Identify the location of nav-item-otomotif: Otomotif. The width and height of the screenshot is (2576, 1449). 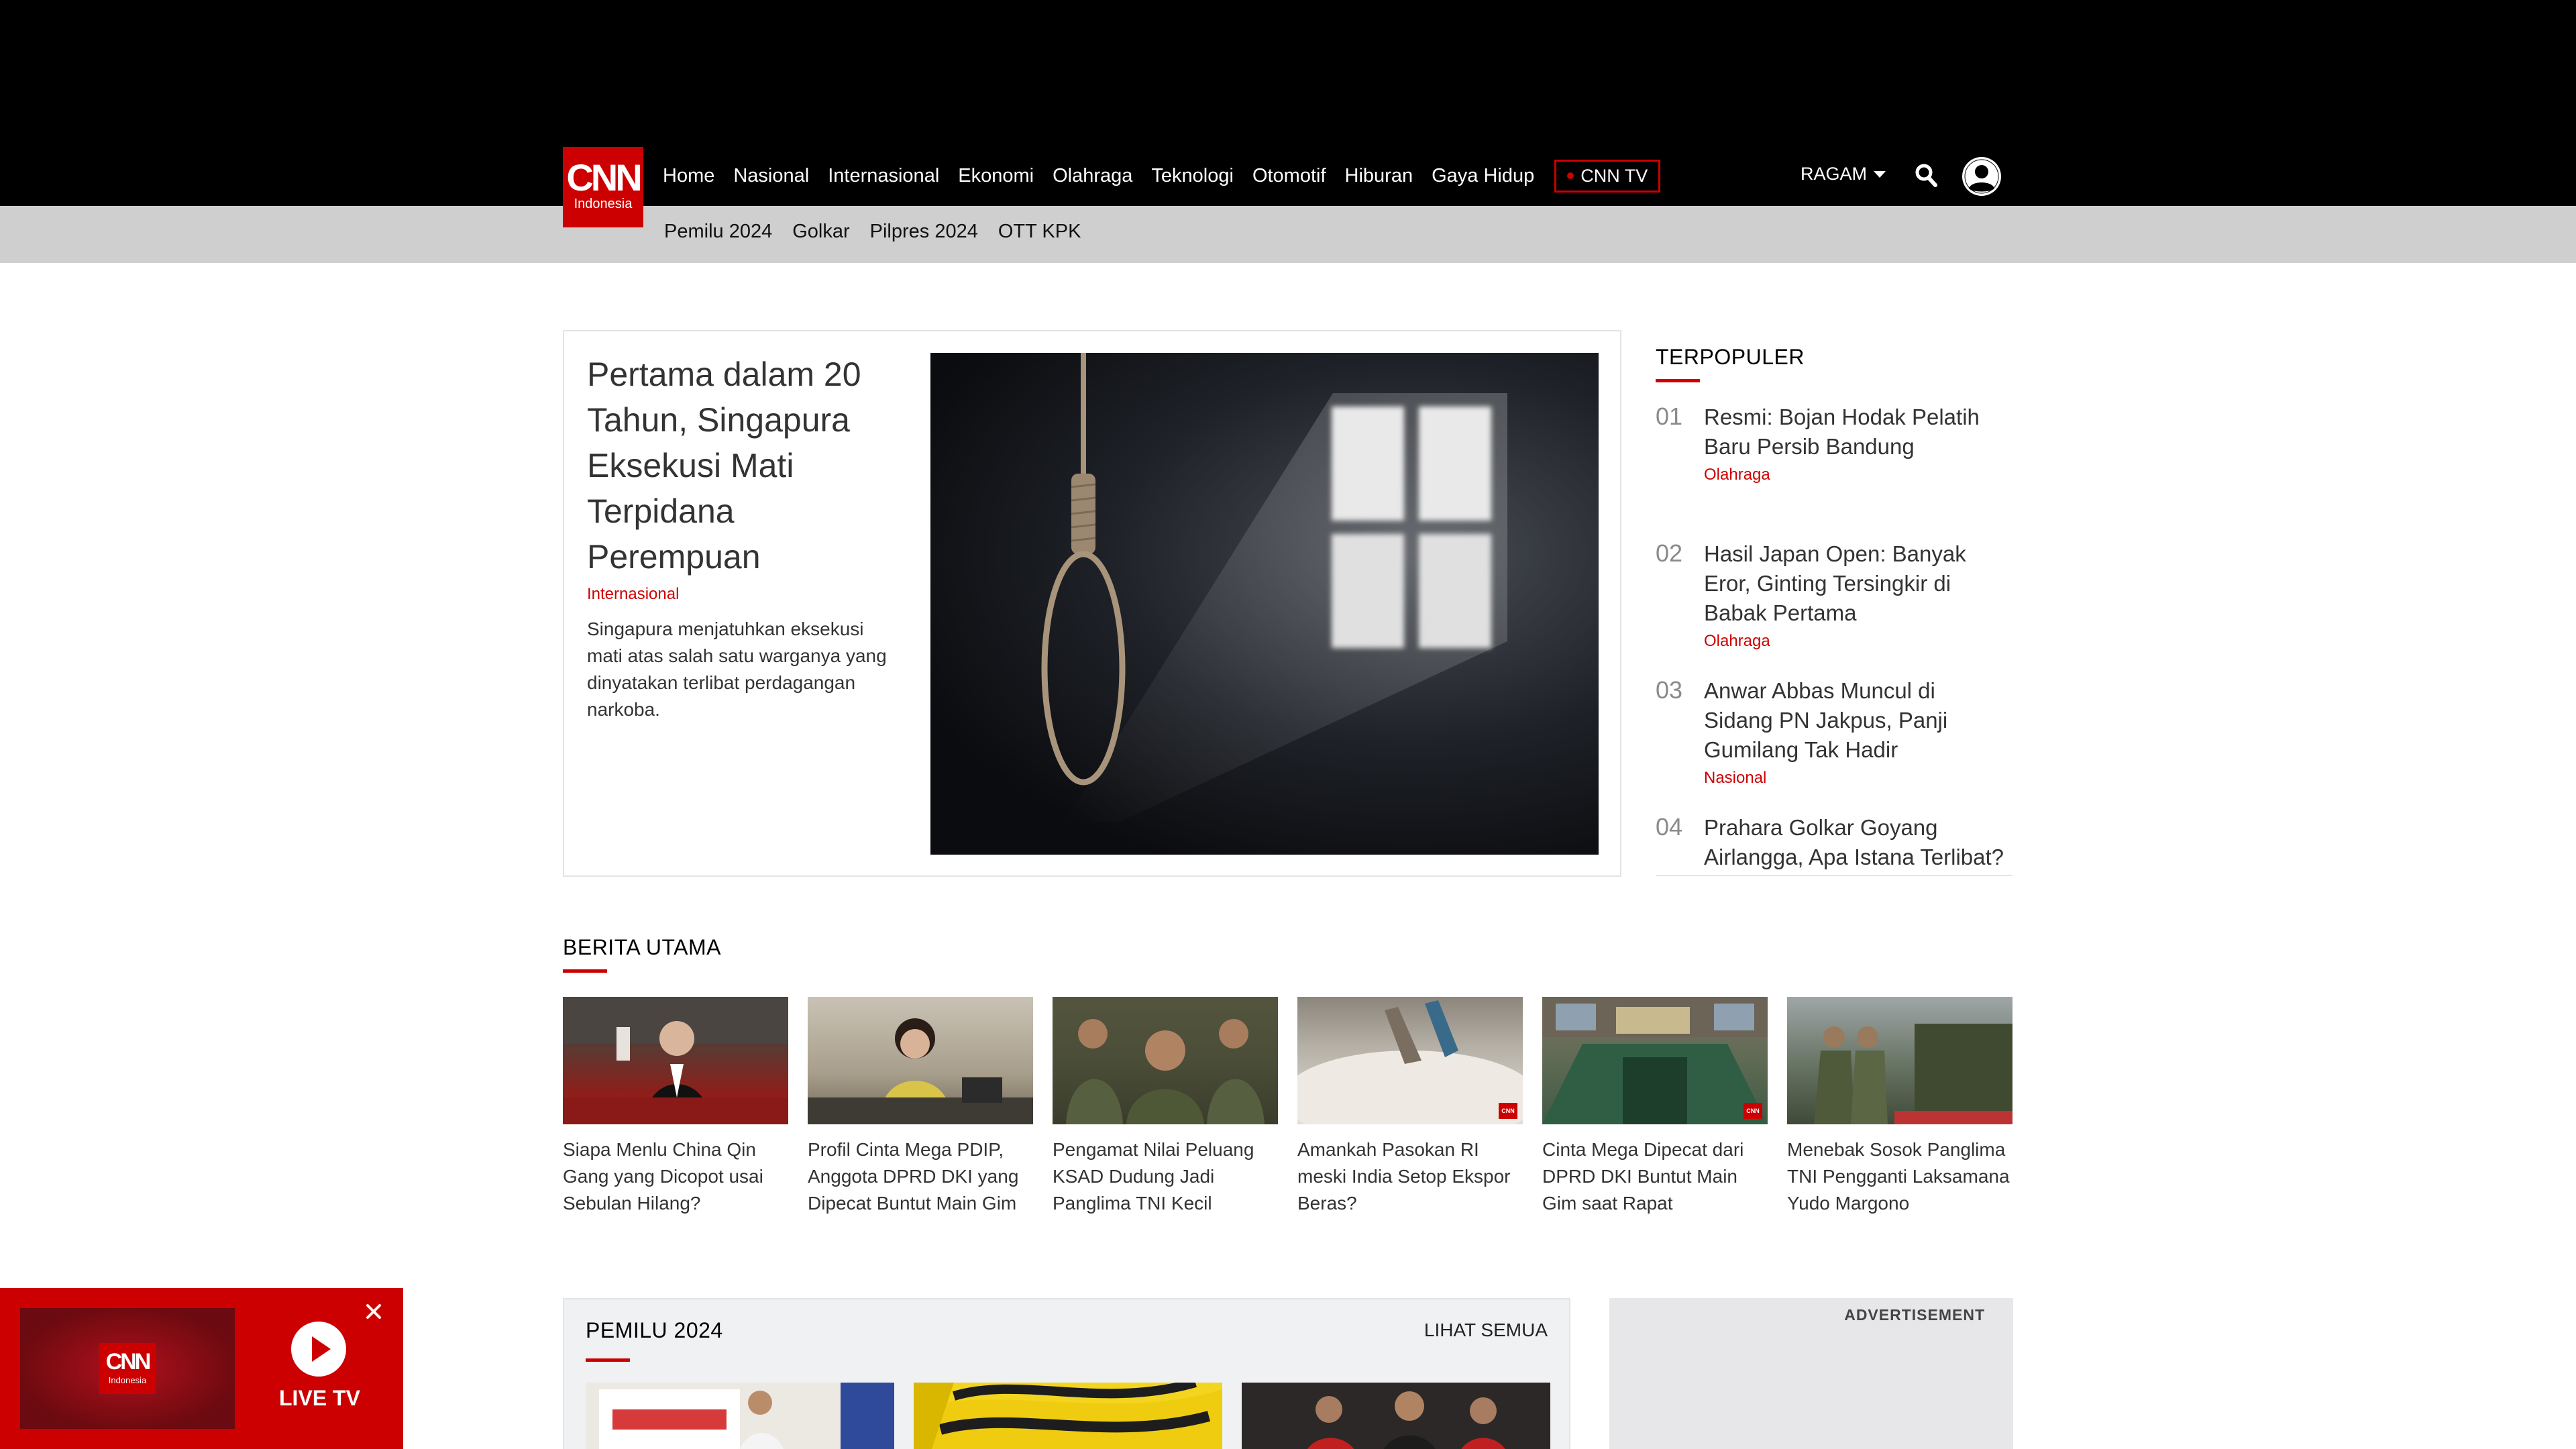
(1289, 176).